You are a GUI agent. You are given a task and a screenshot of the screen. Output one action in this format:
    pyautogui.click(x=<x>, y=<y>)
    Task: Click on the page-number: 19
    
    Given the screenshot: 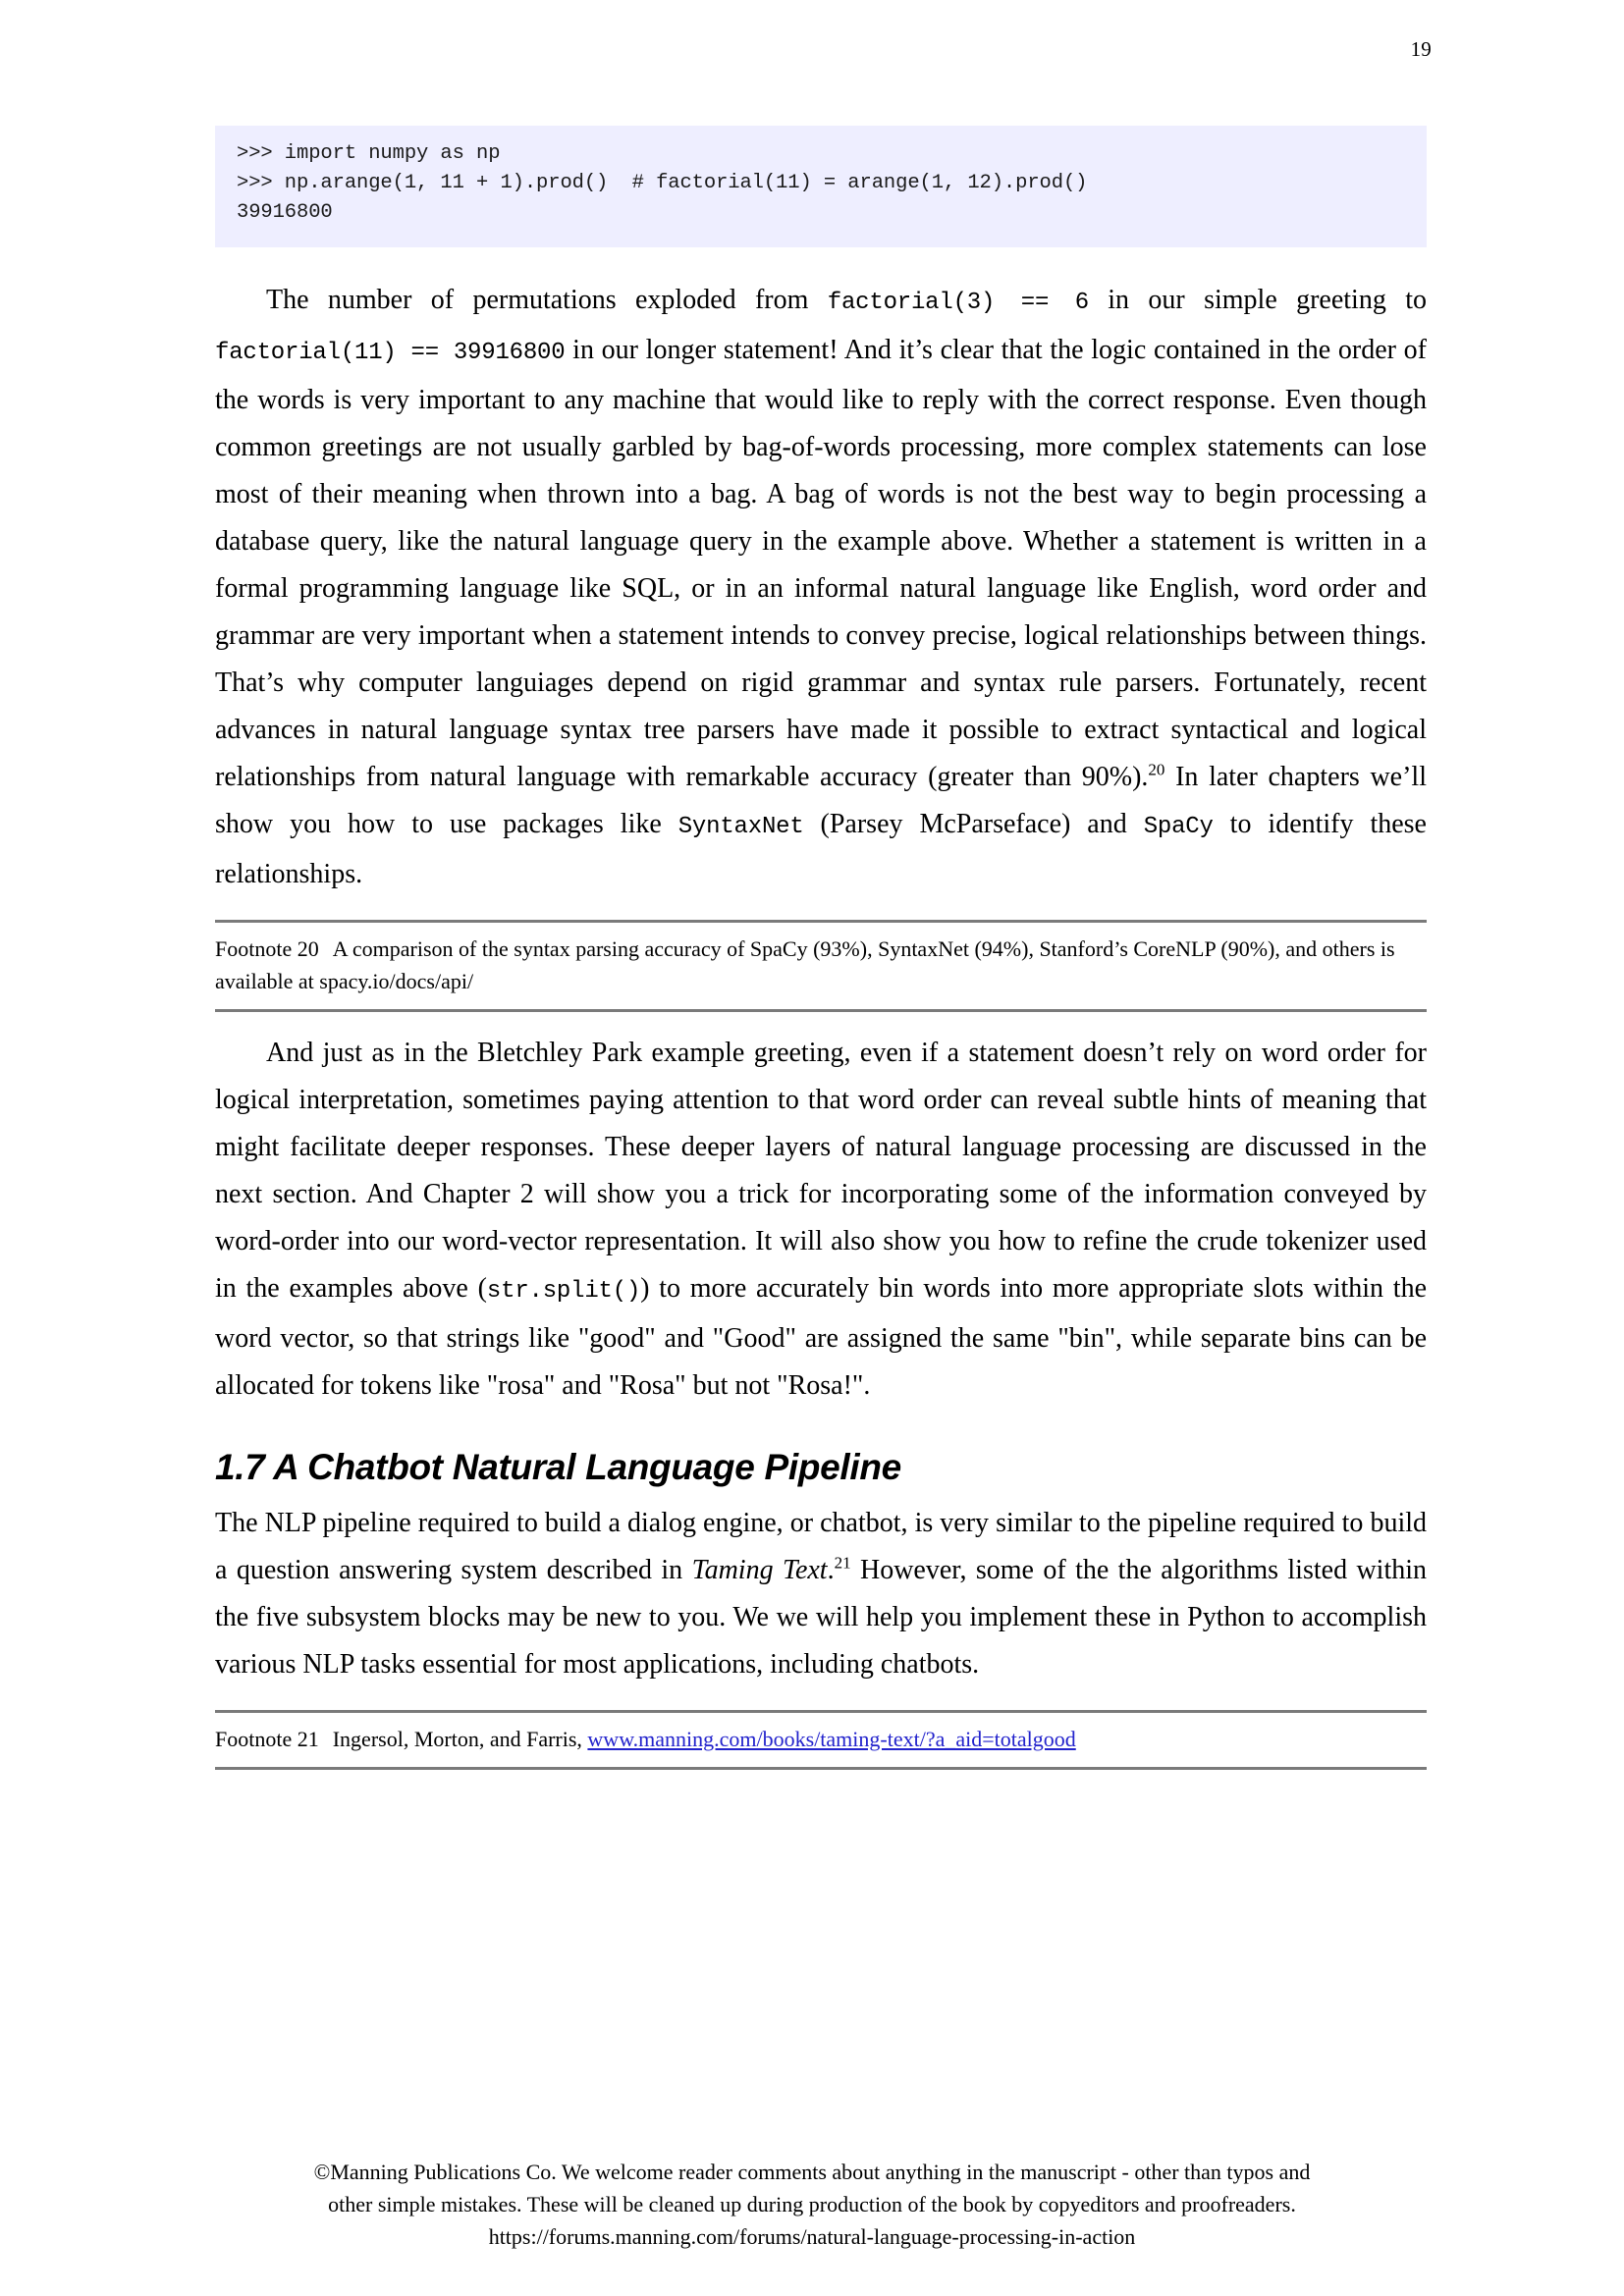 What is the action you would take?
    pyautogui.click(x=1421, y=49)
    